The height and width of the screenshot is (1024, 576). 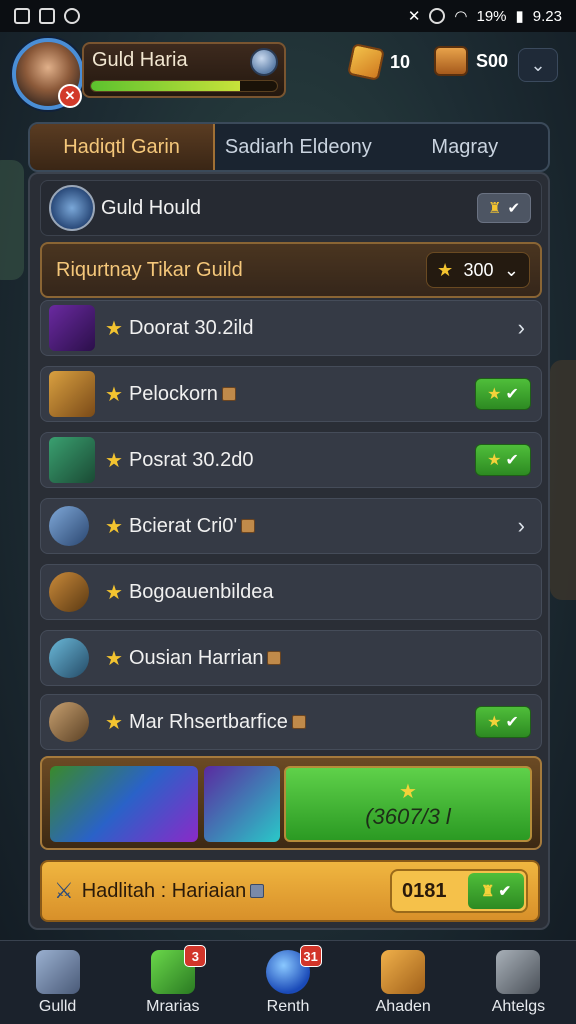 What do you see at coordinates (72, 394) in the screenshot?
I see `treasure-chest-icon` at bounding box center [72, 394].